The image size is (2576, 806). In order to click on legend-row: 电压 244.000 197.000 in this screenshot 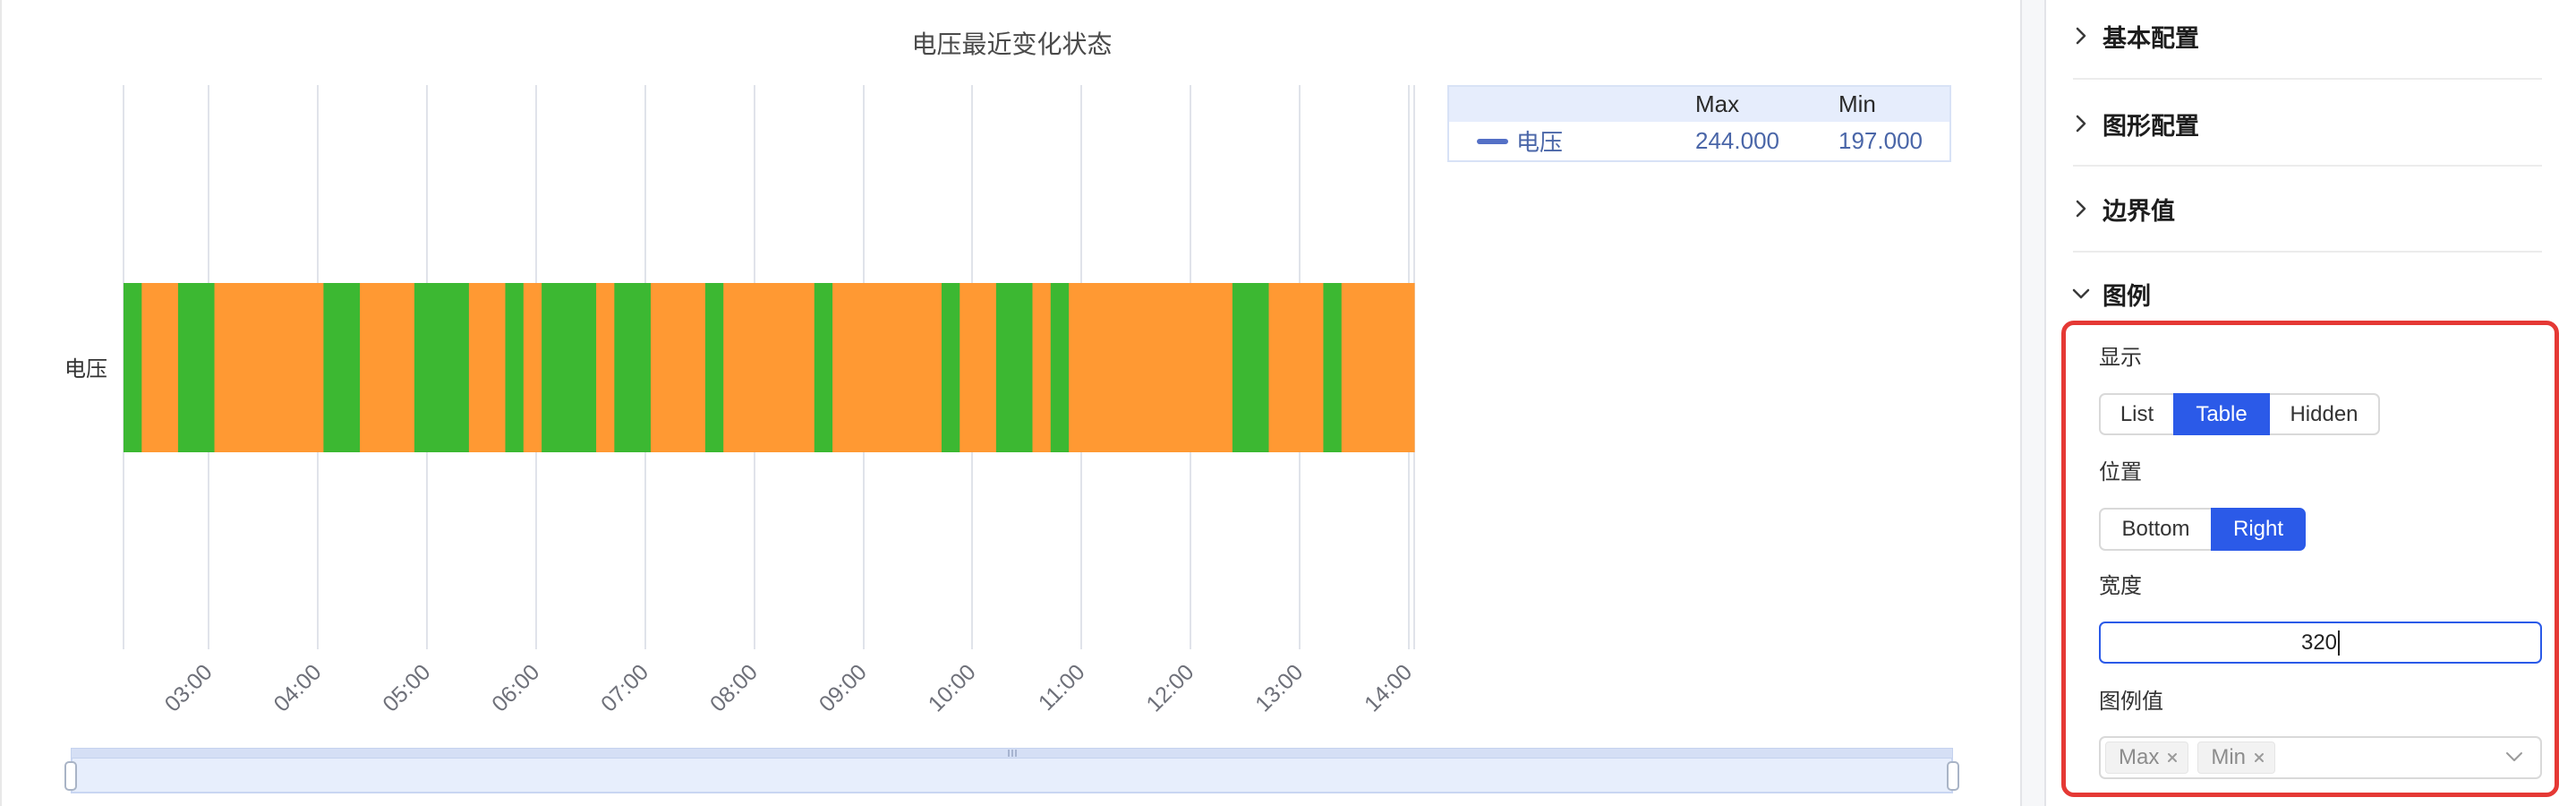, I will do `click(1699, 141)`.